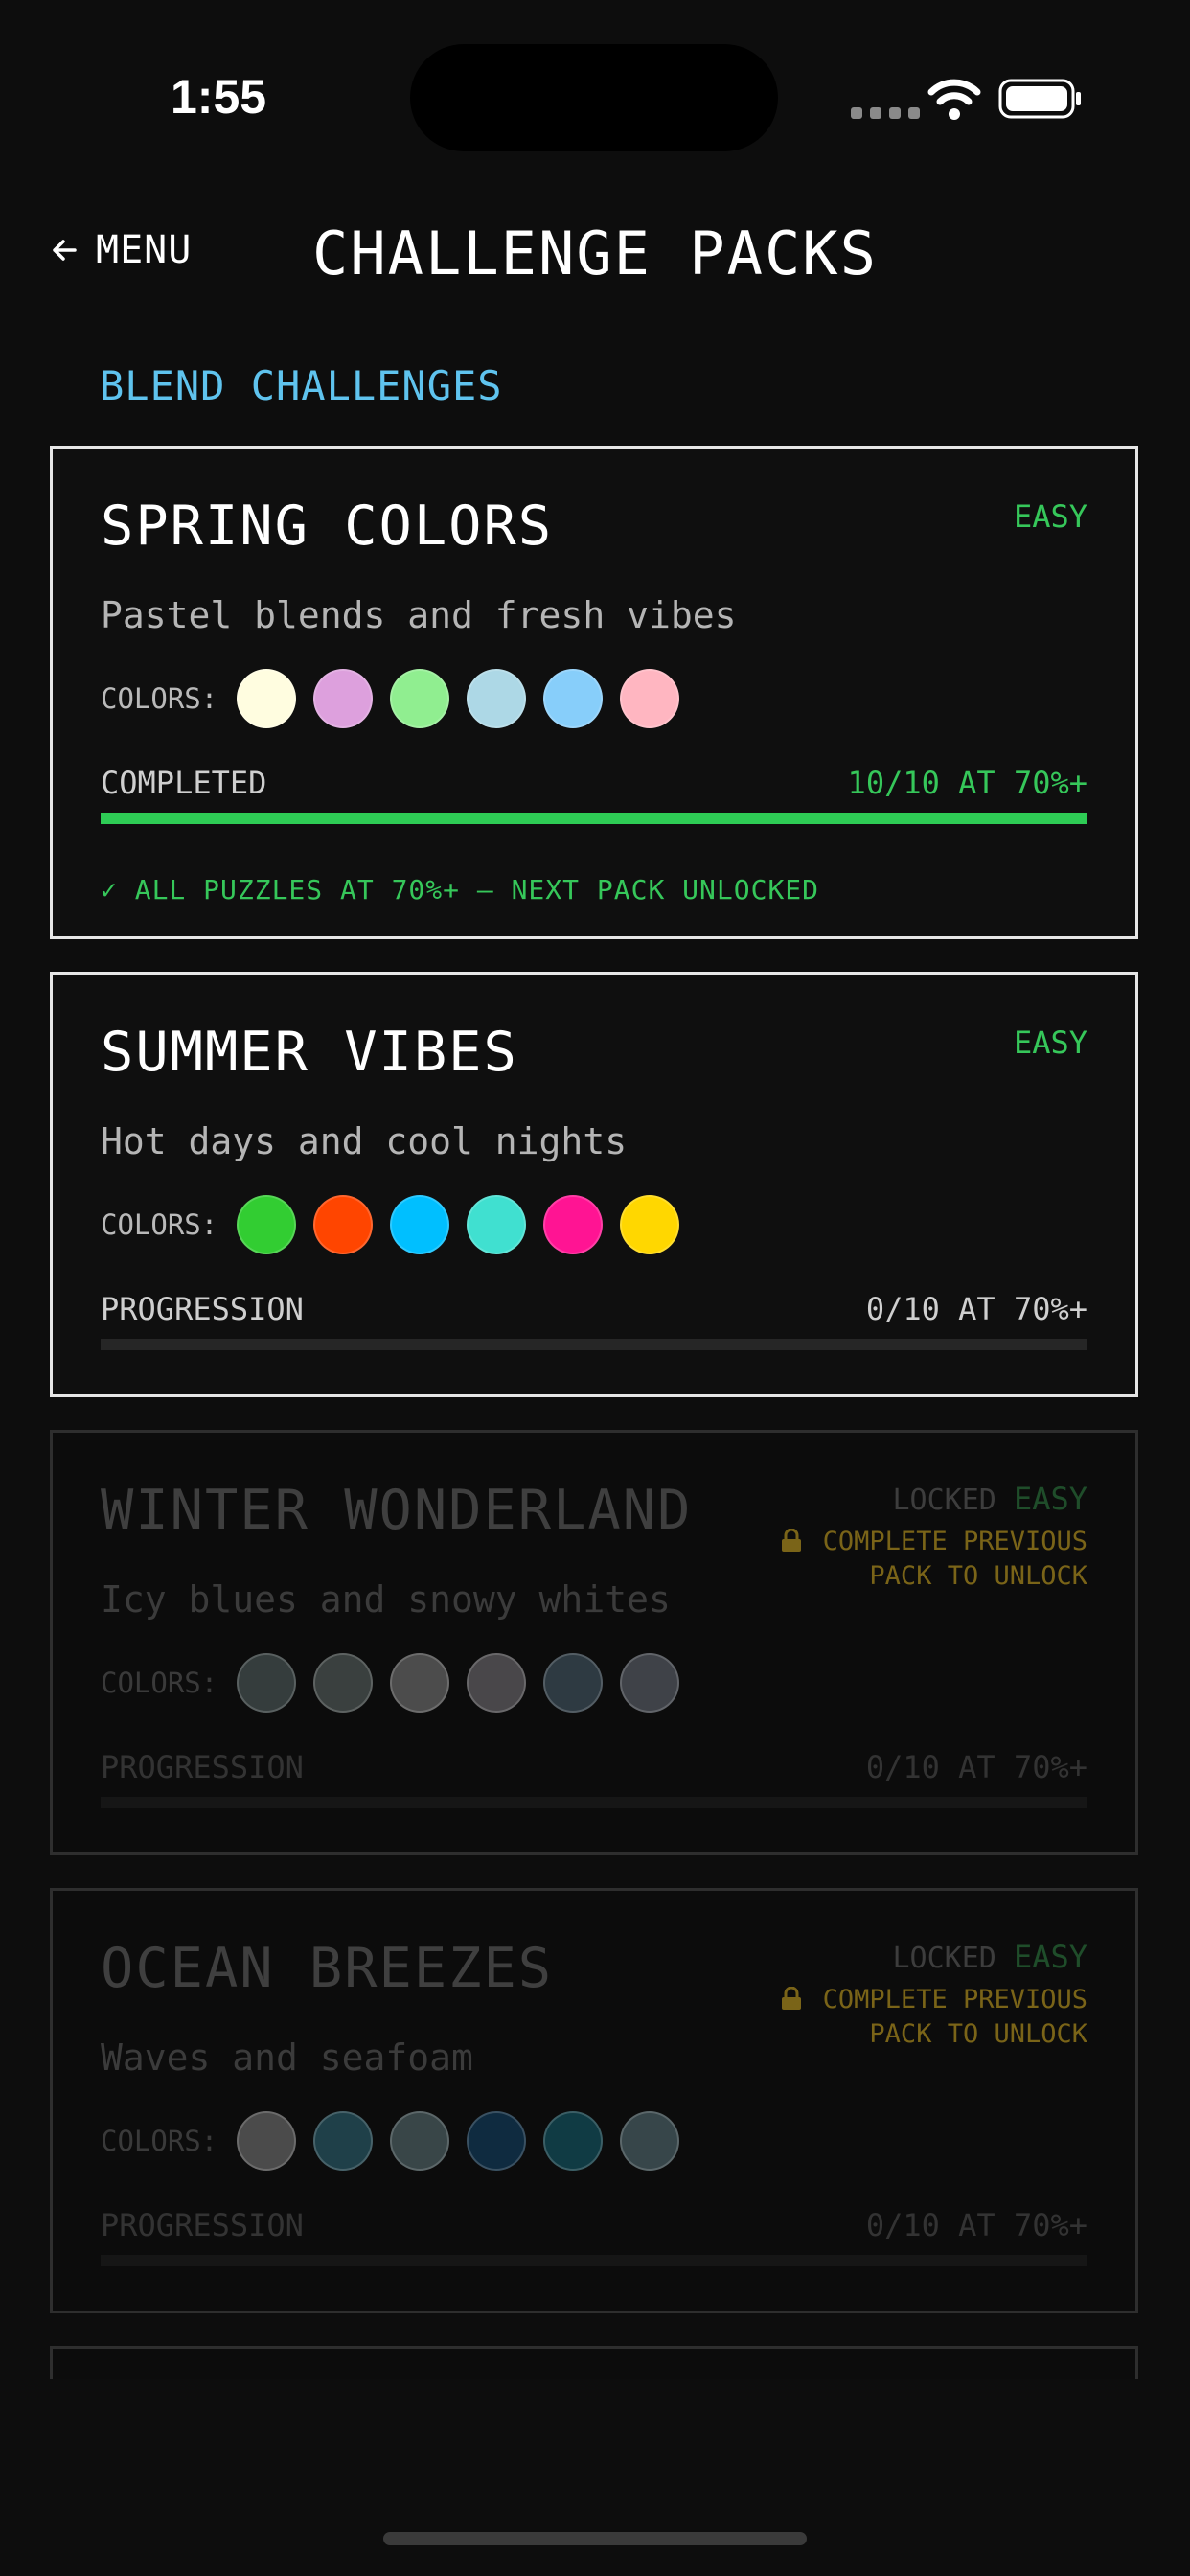  What do you see at coordinates (967, 783) in the screenshot?
I see `progress-value: 10/10 AT 70%+` at bounding box center [967, 783].